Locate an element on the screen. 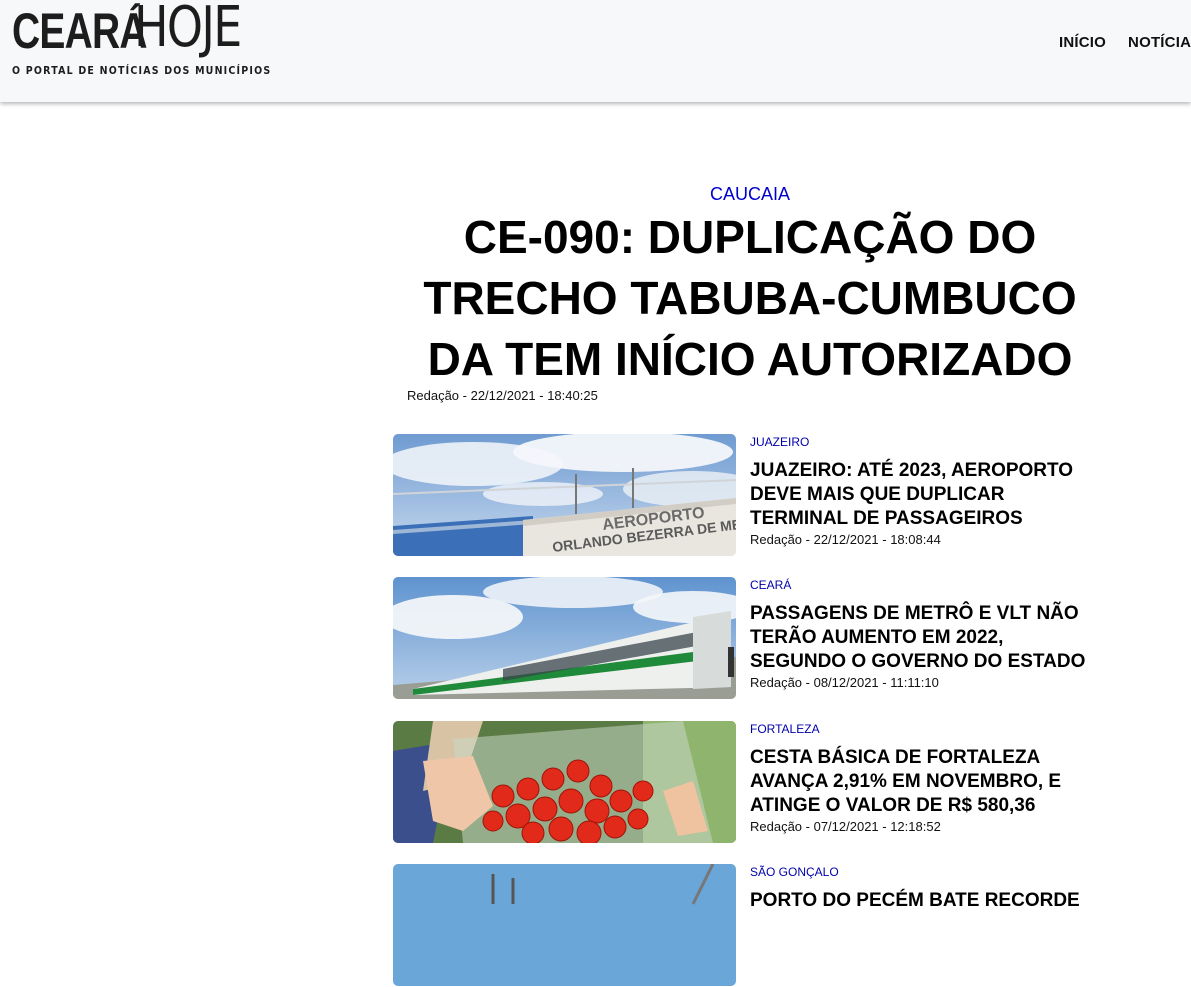 The image size is (1191, 987). airport-image: AEROPORTO ORLANDO BEZERRA DE MENEZES is located at coordinates (564, 495).